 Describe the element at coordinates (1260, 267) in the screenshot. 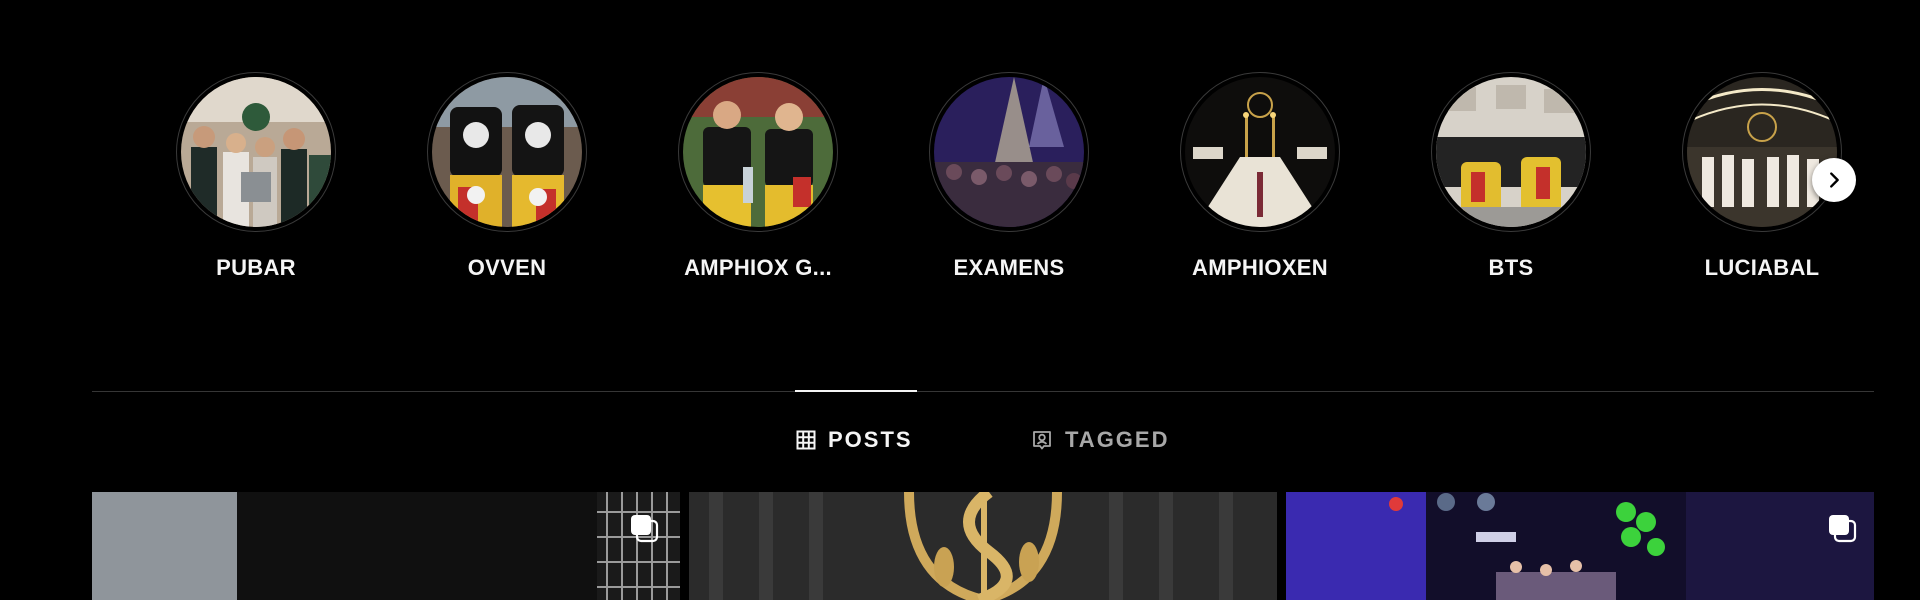

I see `highlight-label: AMPHIOXEN` at that location.